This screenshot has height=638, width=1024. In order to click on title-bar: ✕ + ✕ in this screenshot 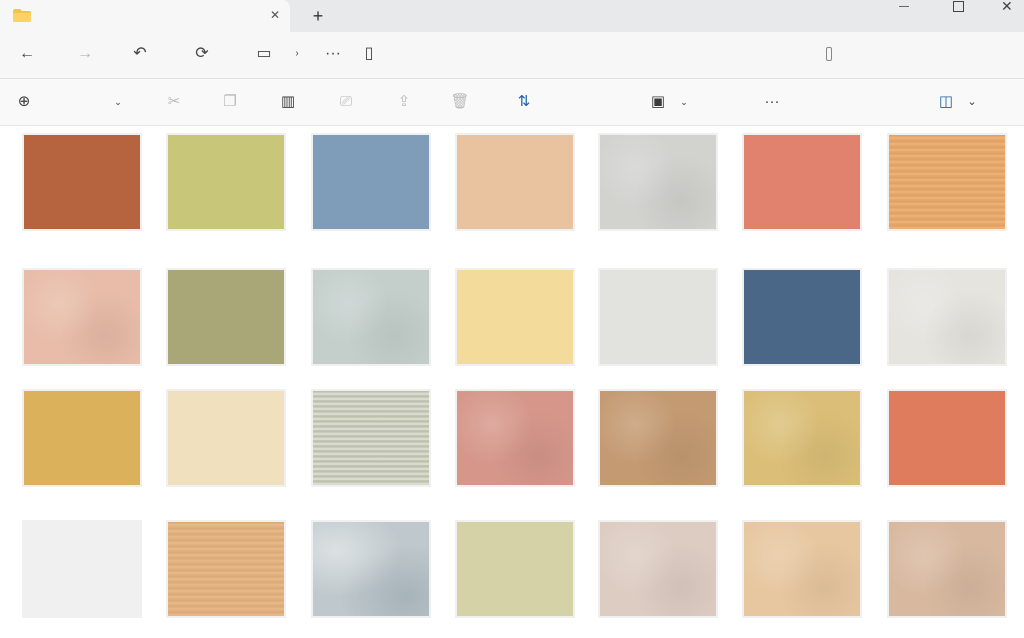, I will do `click(512, 16)`.